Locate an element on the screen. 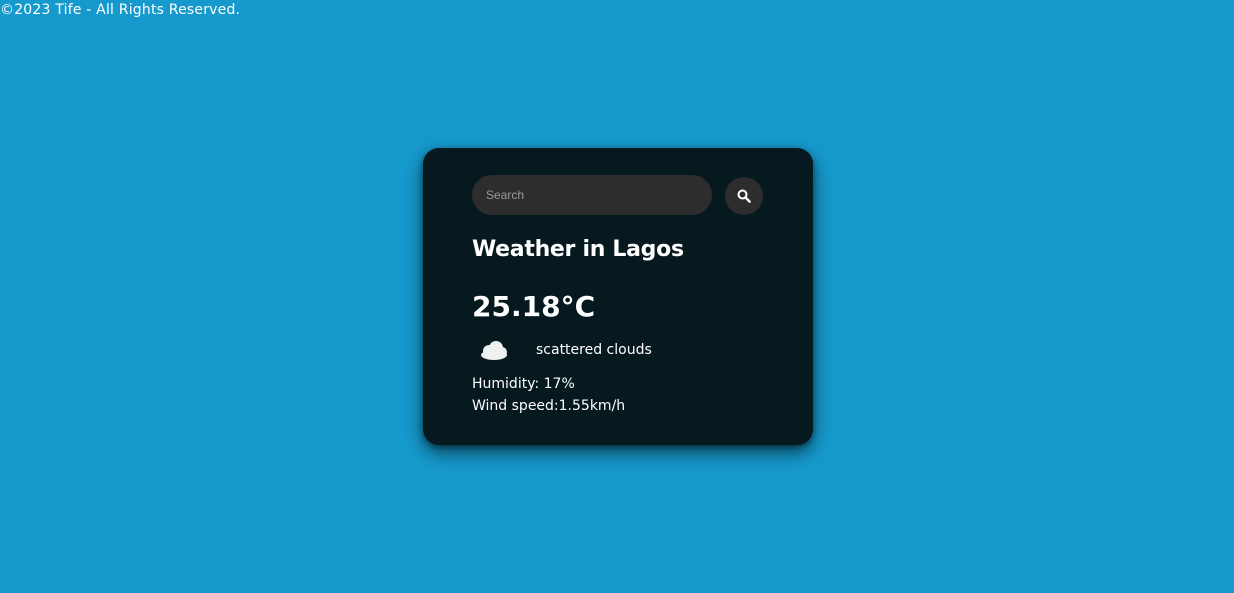 This screenshot has height=593, width=1234. humidity-text: Humidity: 17% is located at coordinates (523, 384).